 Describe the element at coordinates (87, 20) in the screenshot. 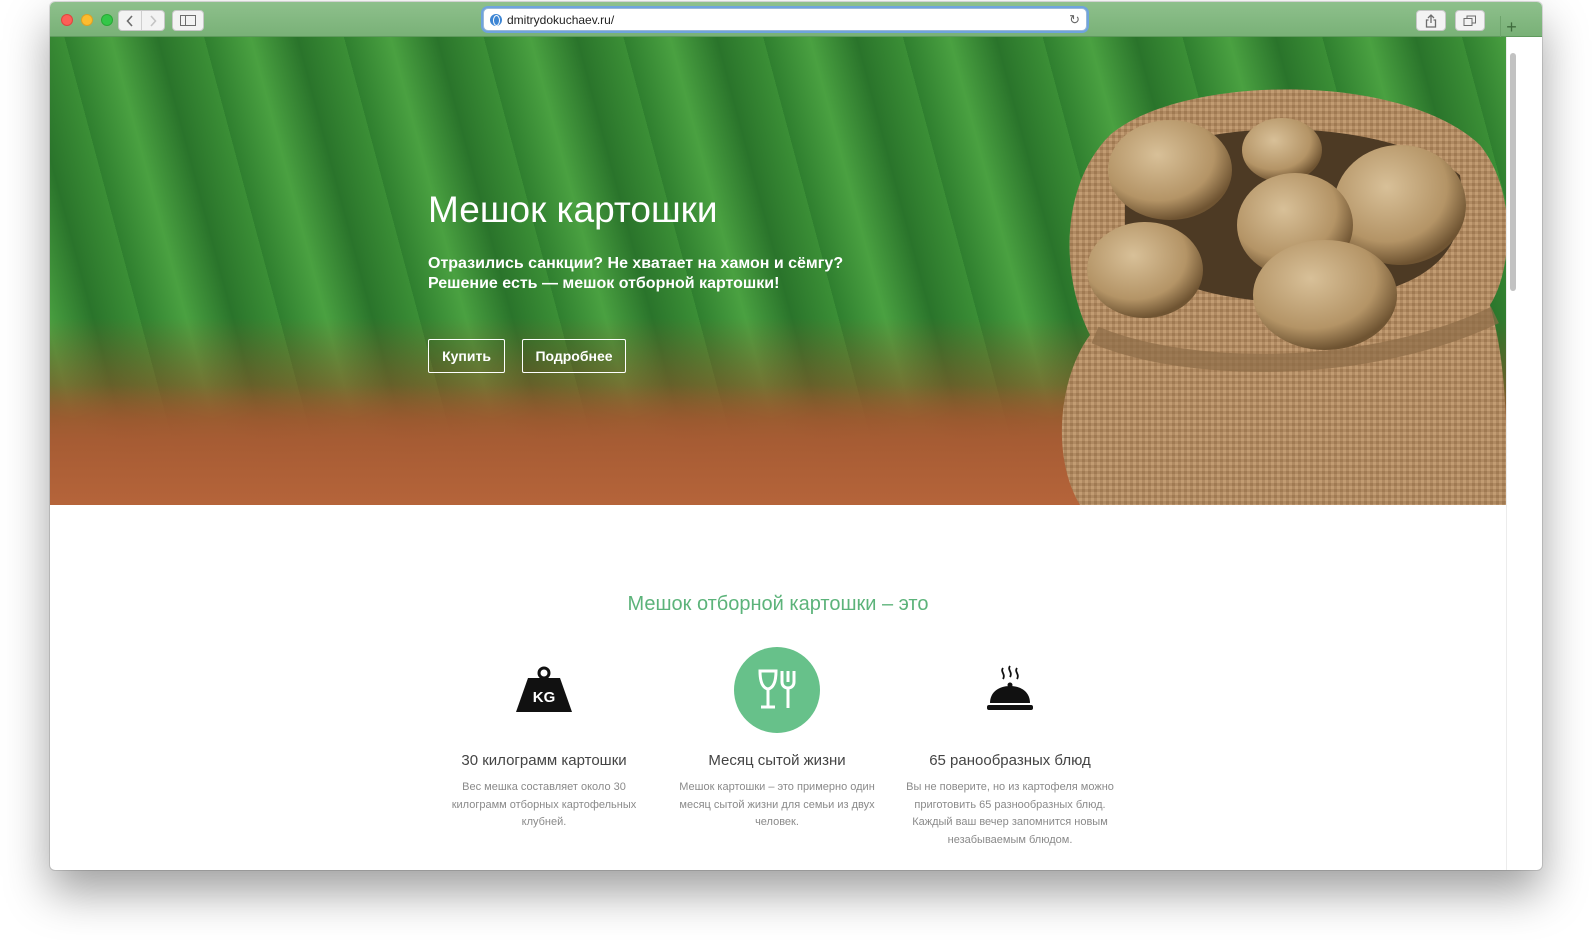

I see `minimize-window-button` at that location.